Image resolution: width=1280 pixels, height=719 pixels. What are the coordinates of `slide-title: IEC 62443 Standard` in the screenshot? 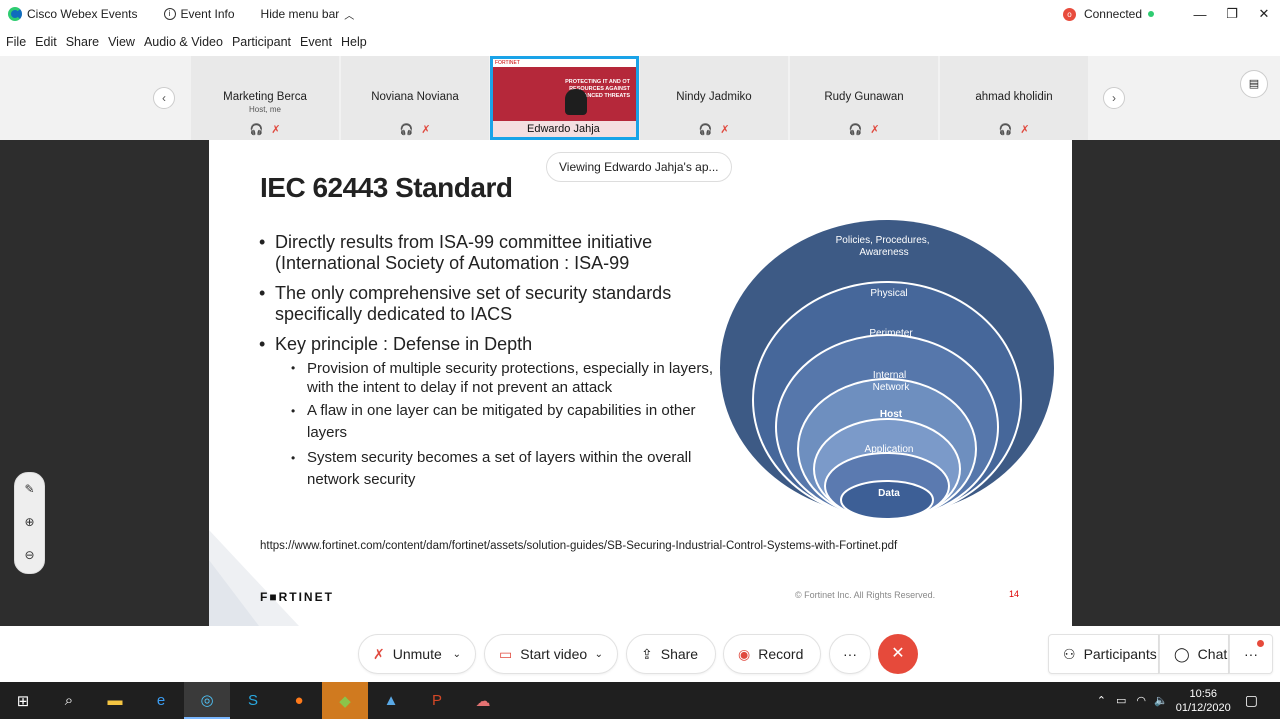 It's located at (386, 187).